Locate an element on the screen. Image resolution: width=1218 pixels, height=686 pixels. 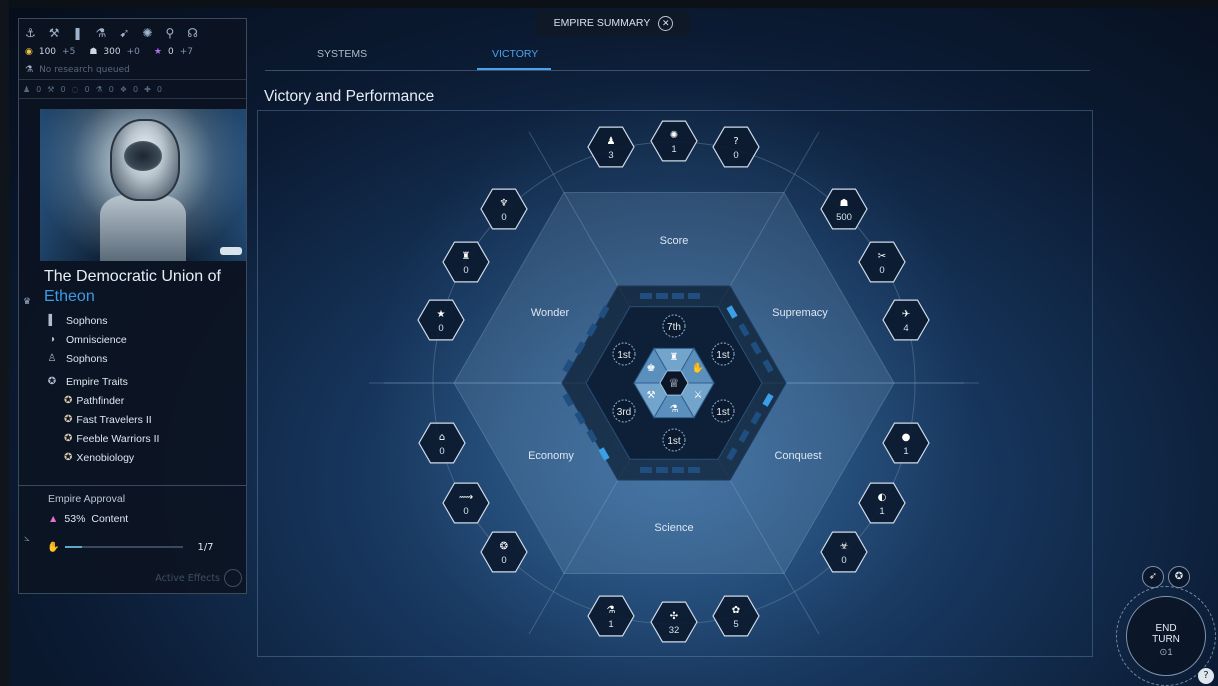
laurel-icon: ♕ is located at coordinates (674, 383).